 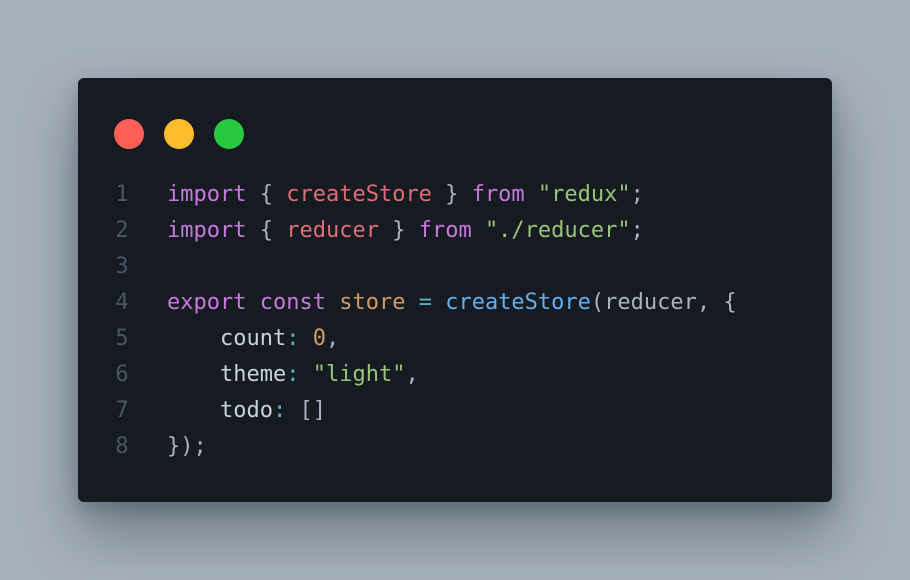 I want to click on code-token: count, so click(x=227, y=338).